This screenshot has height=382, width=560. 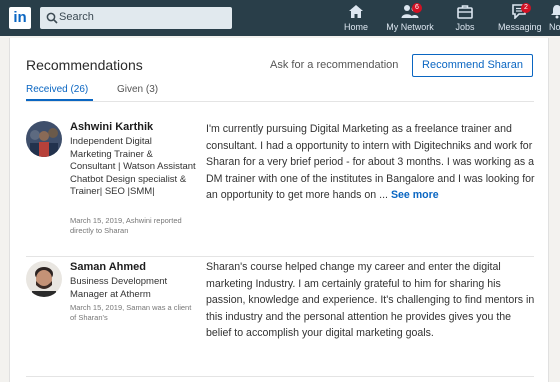 What do you see at coordinates (555, 12) in the screenshot?
I see `bell-icon` at bounding box center [555, 12].